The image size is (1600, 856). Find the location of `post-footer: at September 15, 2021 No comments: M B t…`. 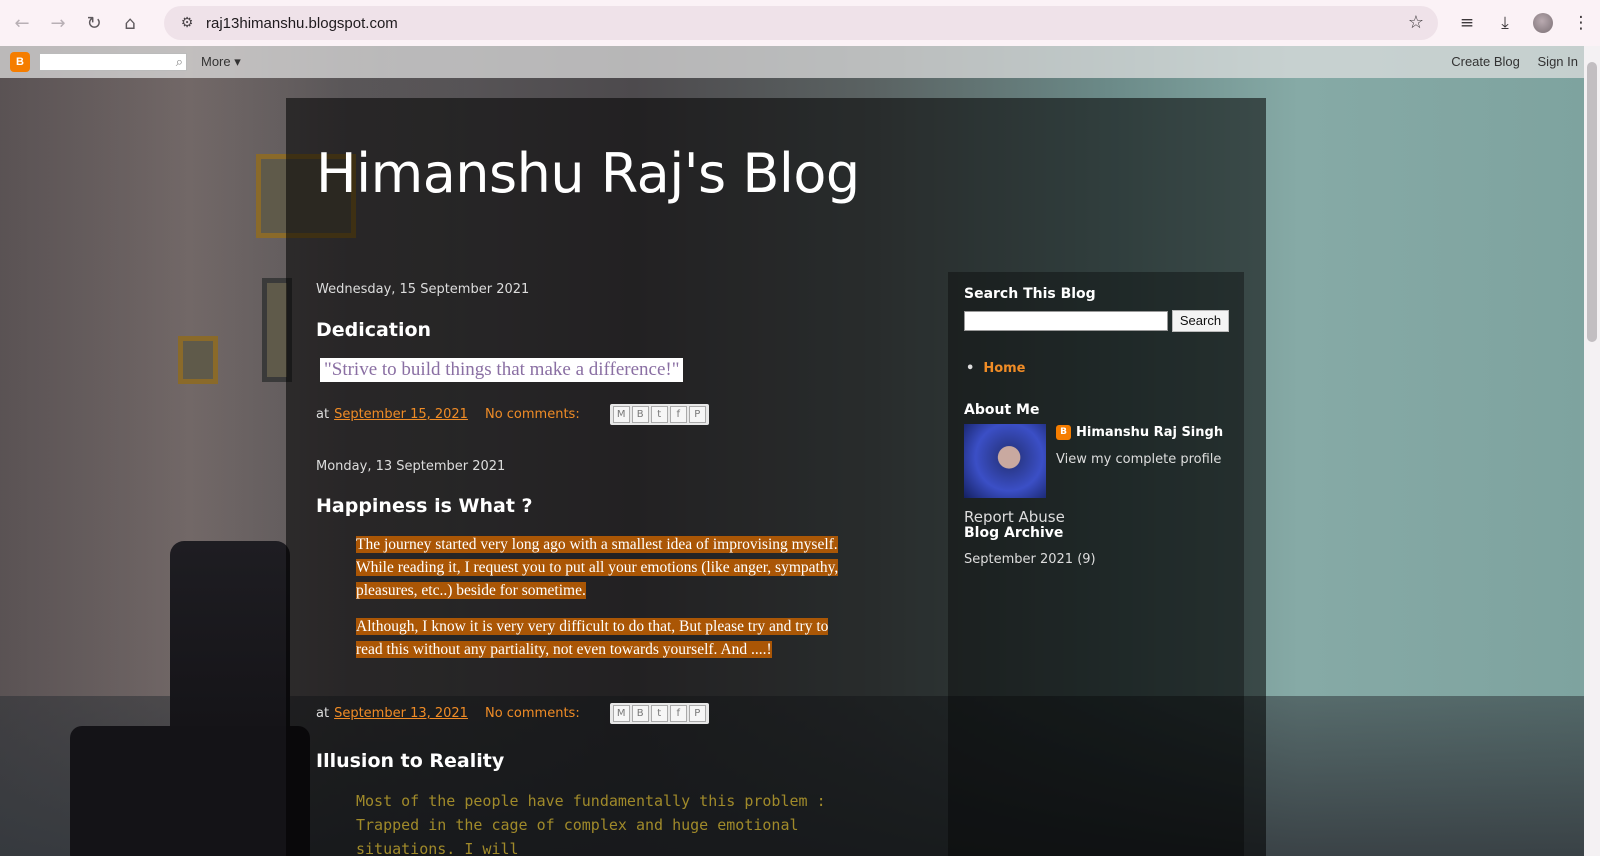

post-footer: at September 15, 2021 No comments: M B t… is located at coordinates (512, 414).